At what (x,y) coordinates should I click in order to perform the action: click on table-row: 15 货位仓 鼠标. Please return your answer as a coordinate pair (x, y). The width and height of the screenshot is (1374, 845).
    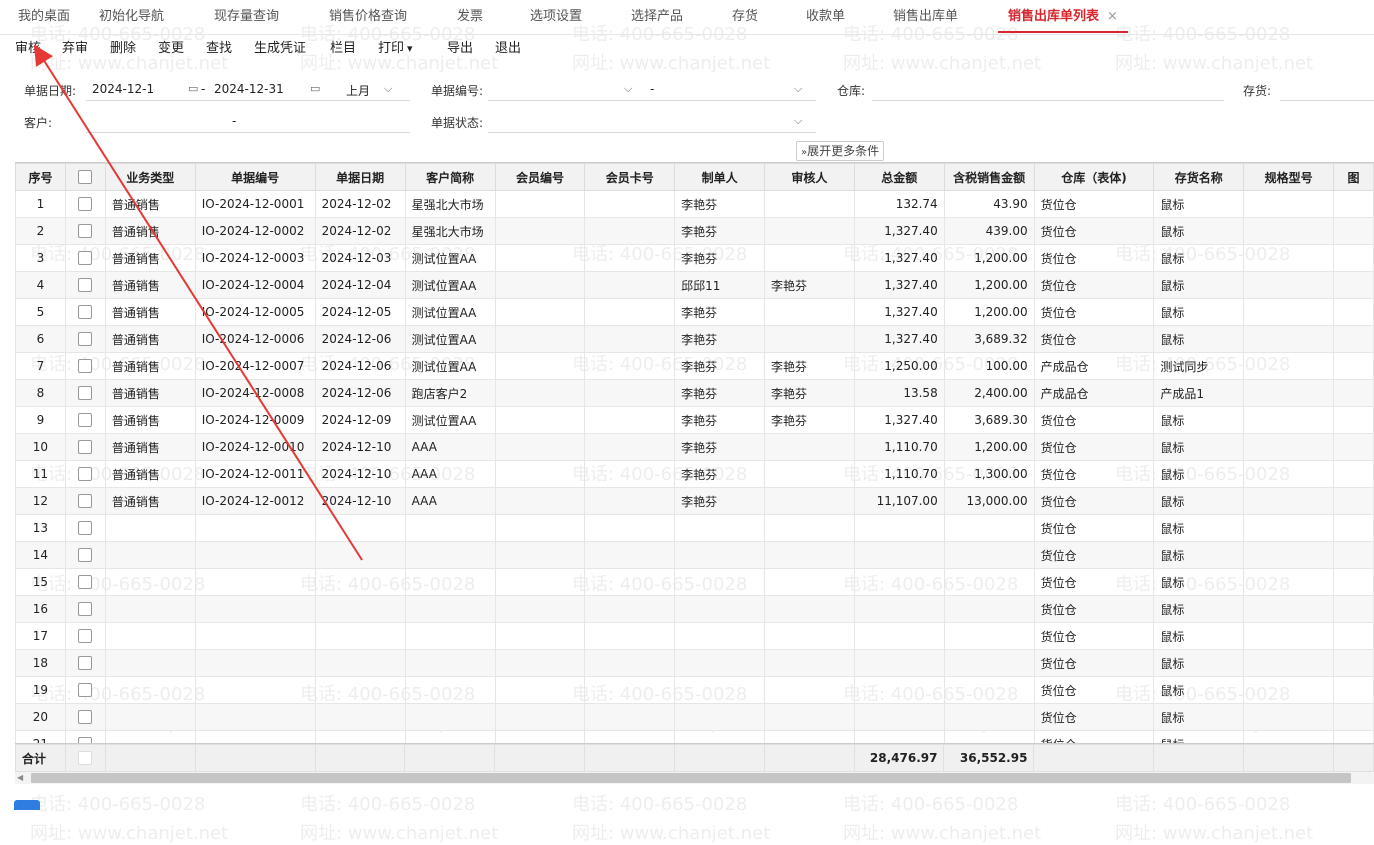
    Looking at the image, I should click on (694, 582).